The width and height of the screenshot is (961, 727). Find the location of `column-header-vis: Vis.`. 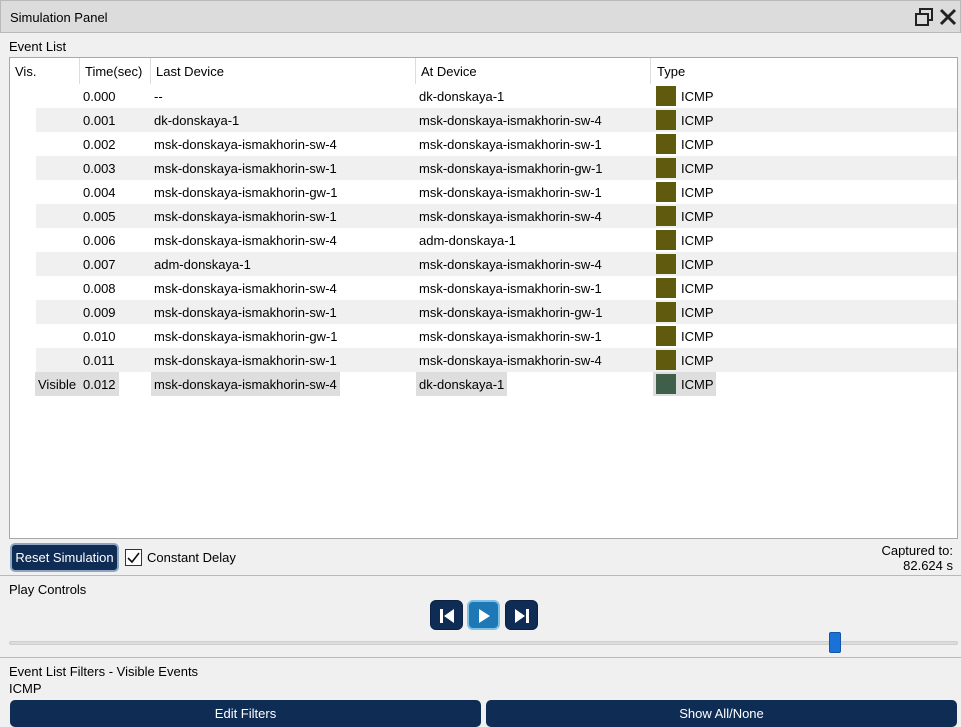

column-header-vis: Vis. is located at coordinates (45, 71).